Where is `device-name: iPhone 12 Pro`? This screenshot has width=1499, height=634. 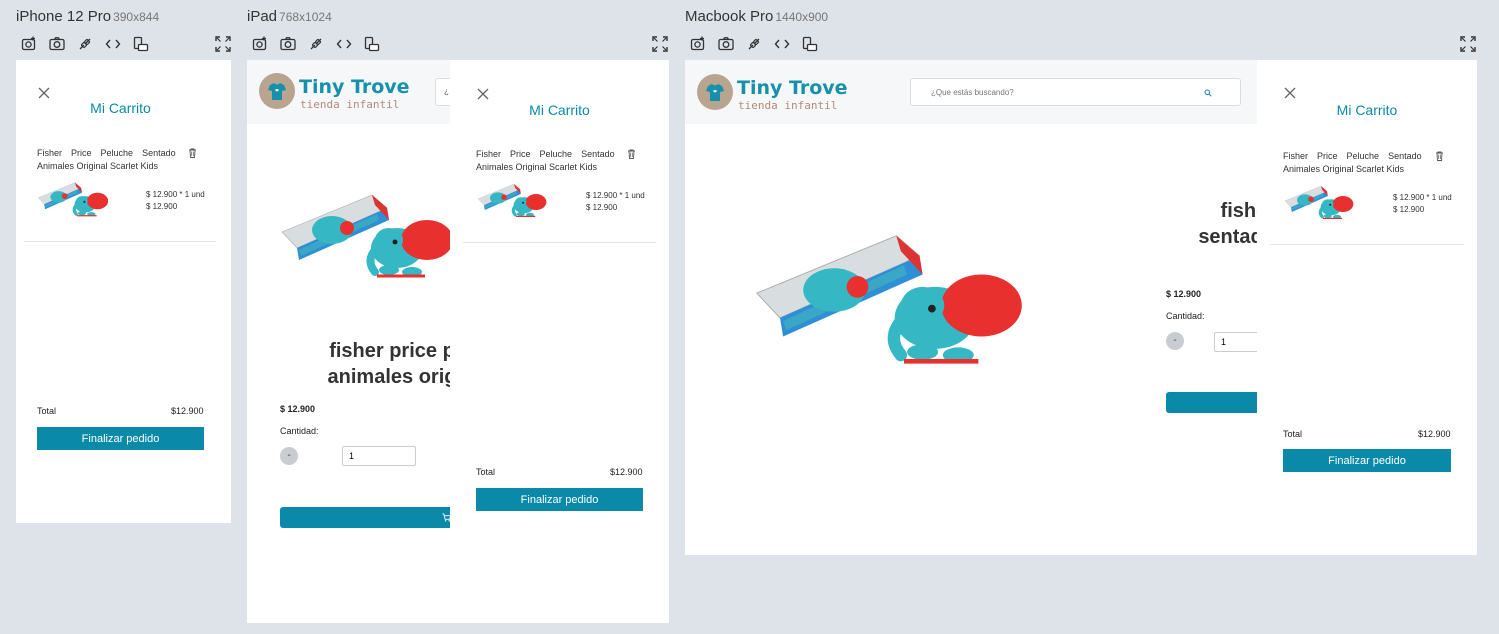 device-name: iPhone 12 Pro is located at coordinates (64, 16).